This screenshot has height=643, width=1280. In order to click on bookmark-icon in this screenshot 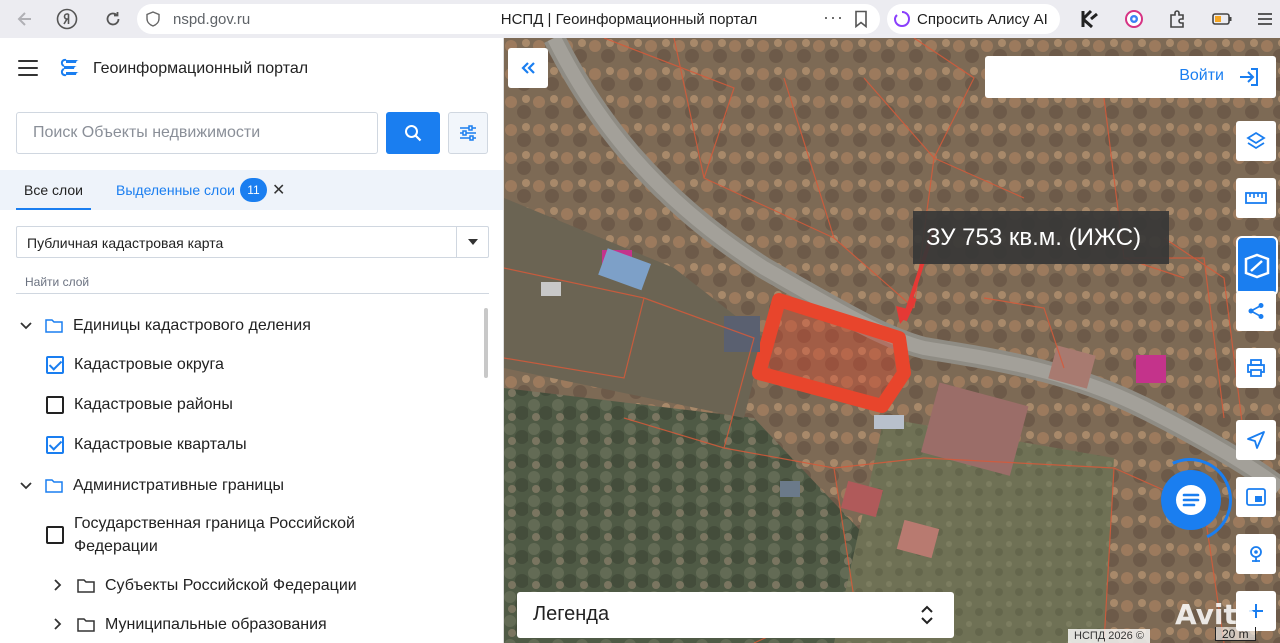, I will do `click(861, 19)`.